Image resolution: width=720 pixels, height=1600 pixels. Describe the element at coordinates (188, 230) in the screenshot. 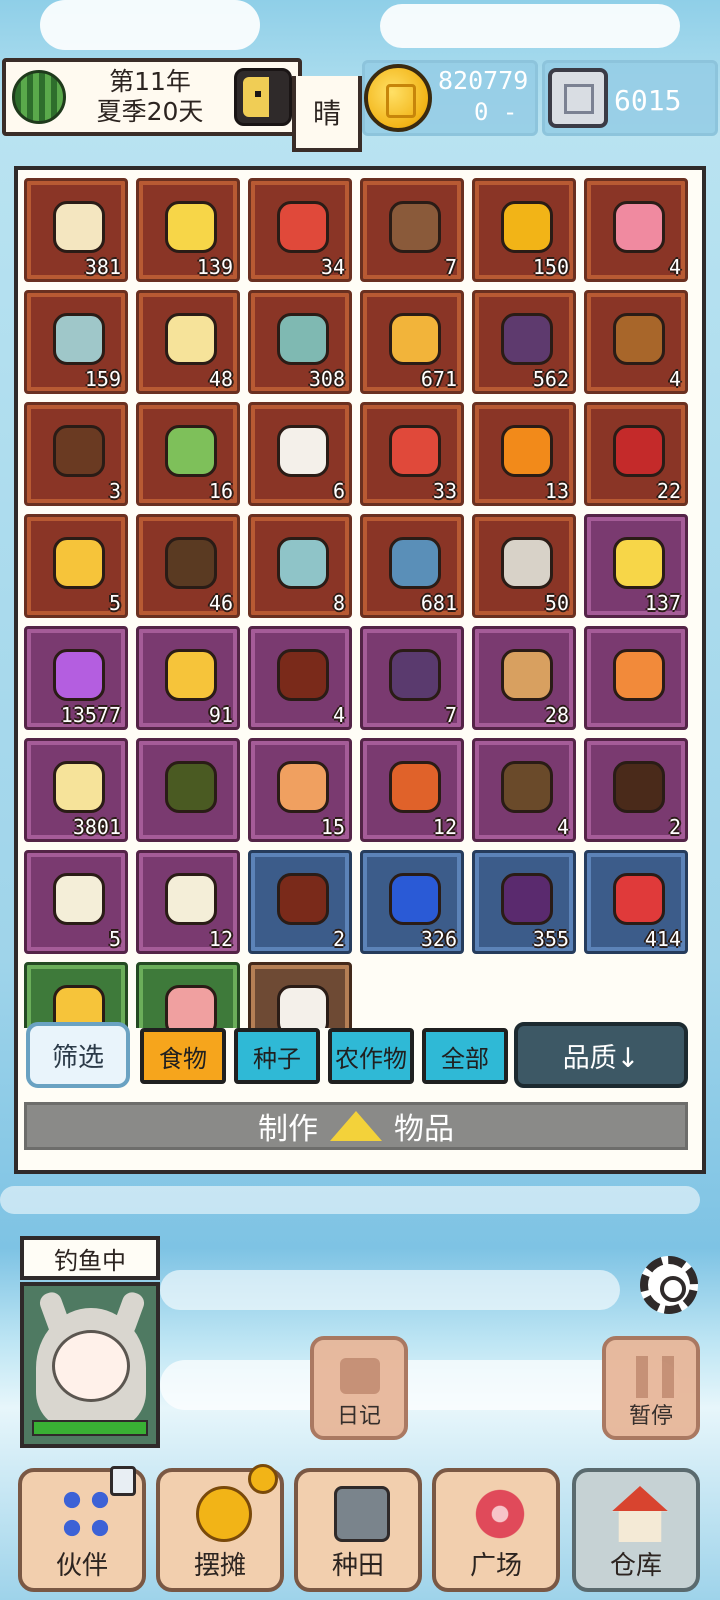

I see `inventory-slot: 139` at that location.